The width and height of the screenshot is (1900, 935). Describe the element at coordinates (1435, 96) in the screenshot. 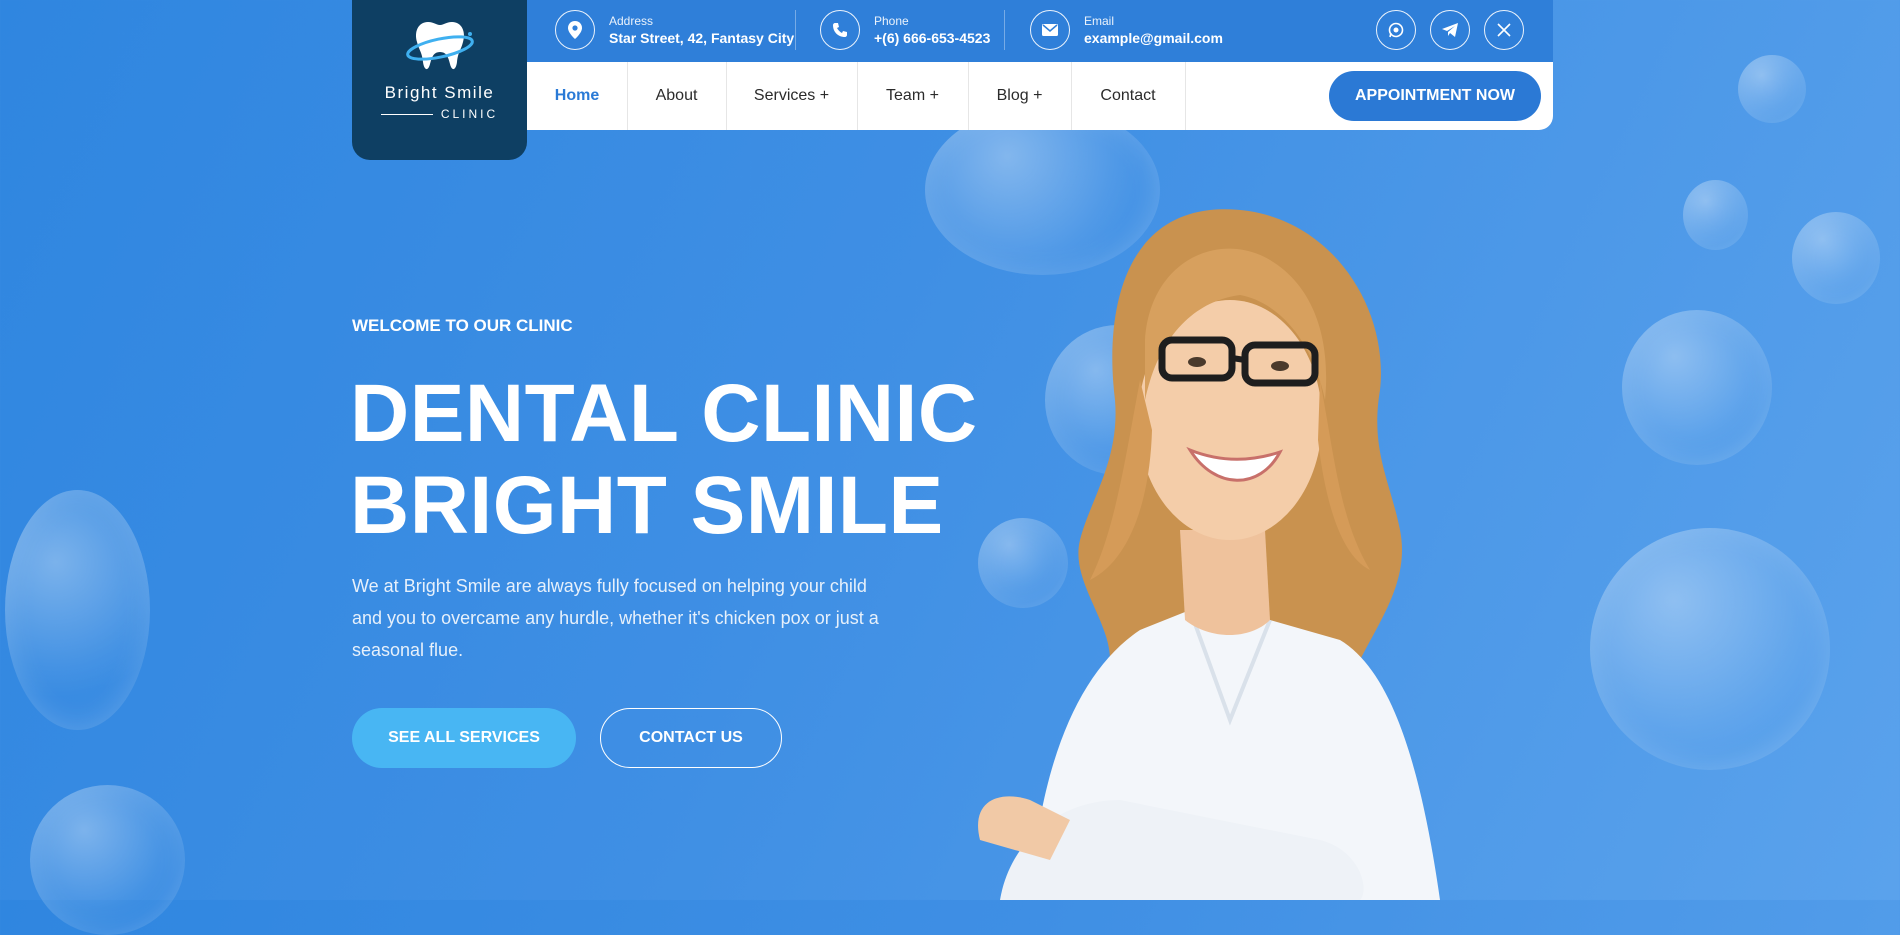

I see `appointment-button: APPOINTMENT NOW` at that location.